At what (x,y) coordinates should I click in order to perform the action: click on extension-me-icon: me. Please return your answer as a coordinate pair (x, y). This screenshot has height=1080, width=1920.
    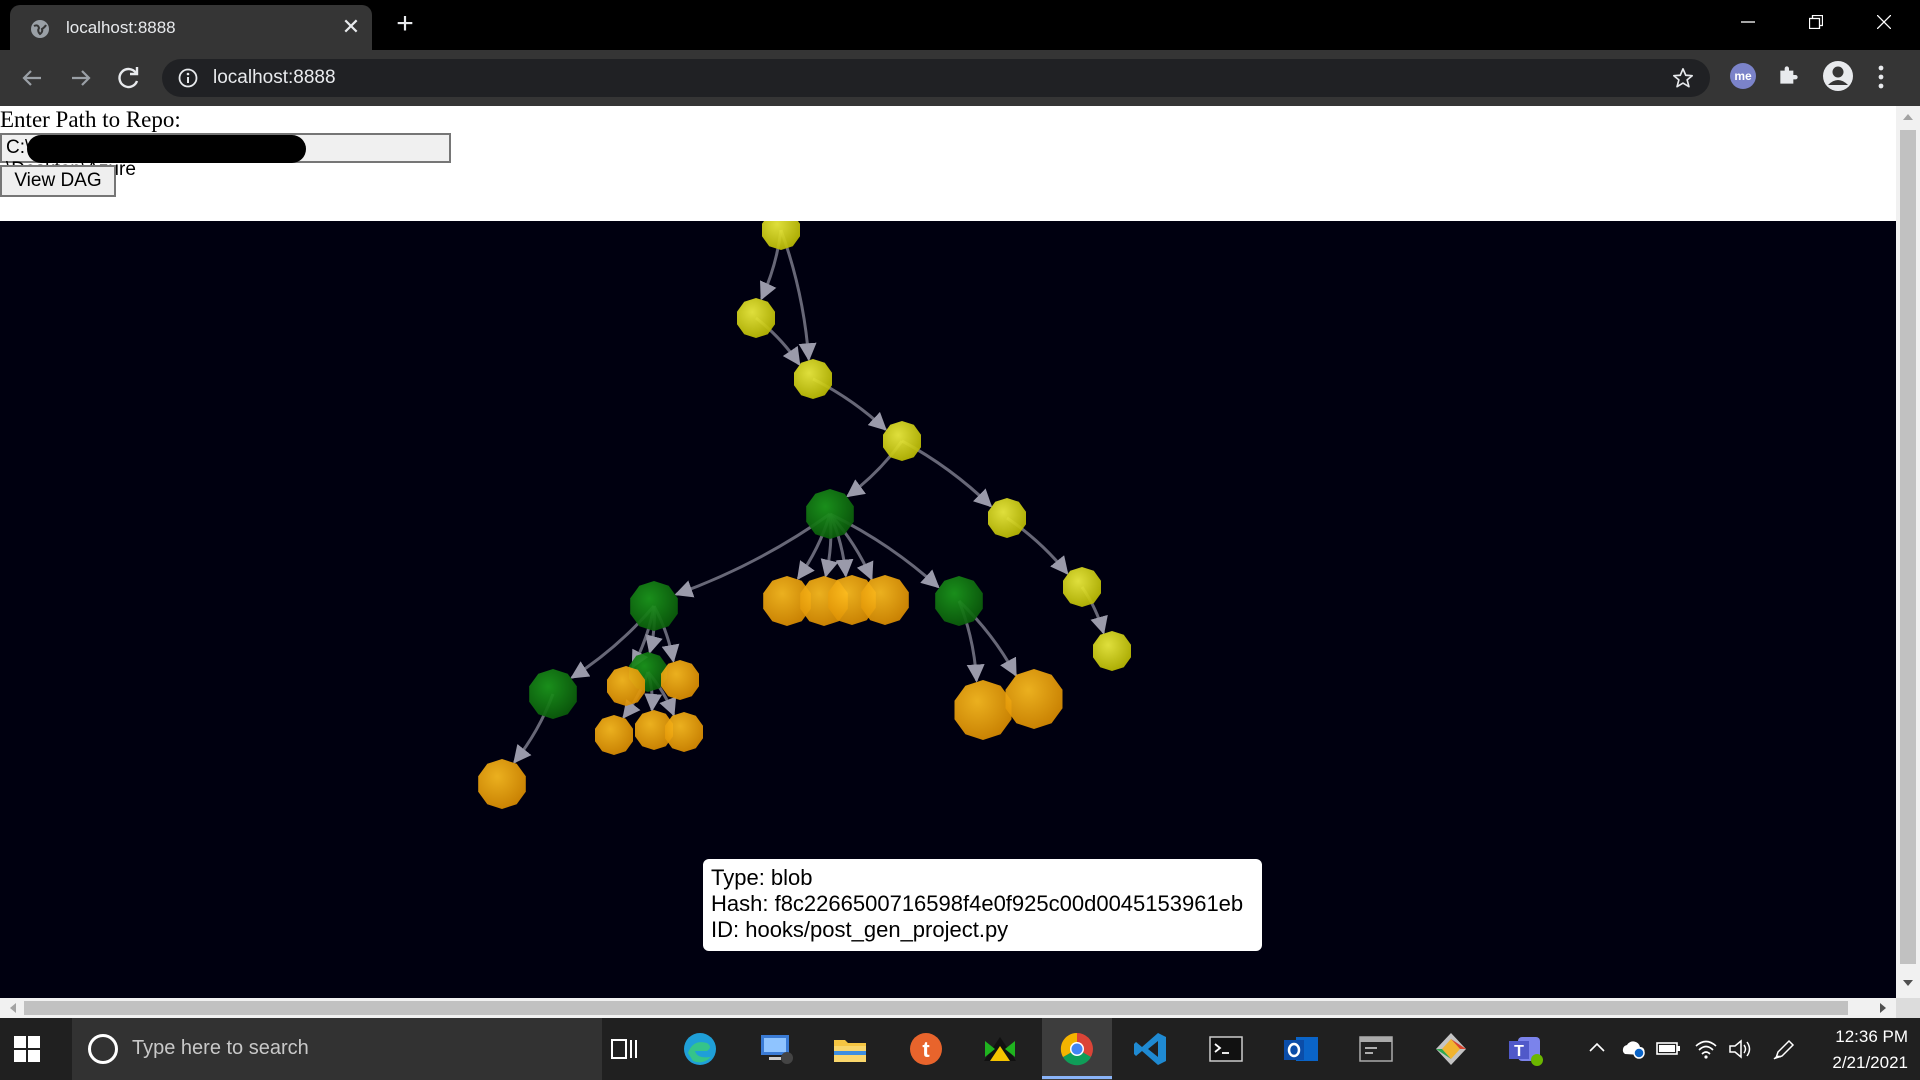
    Looking at the image, I should click on (1743, 76).